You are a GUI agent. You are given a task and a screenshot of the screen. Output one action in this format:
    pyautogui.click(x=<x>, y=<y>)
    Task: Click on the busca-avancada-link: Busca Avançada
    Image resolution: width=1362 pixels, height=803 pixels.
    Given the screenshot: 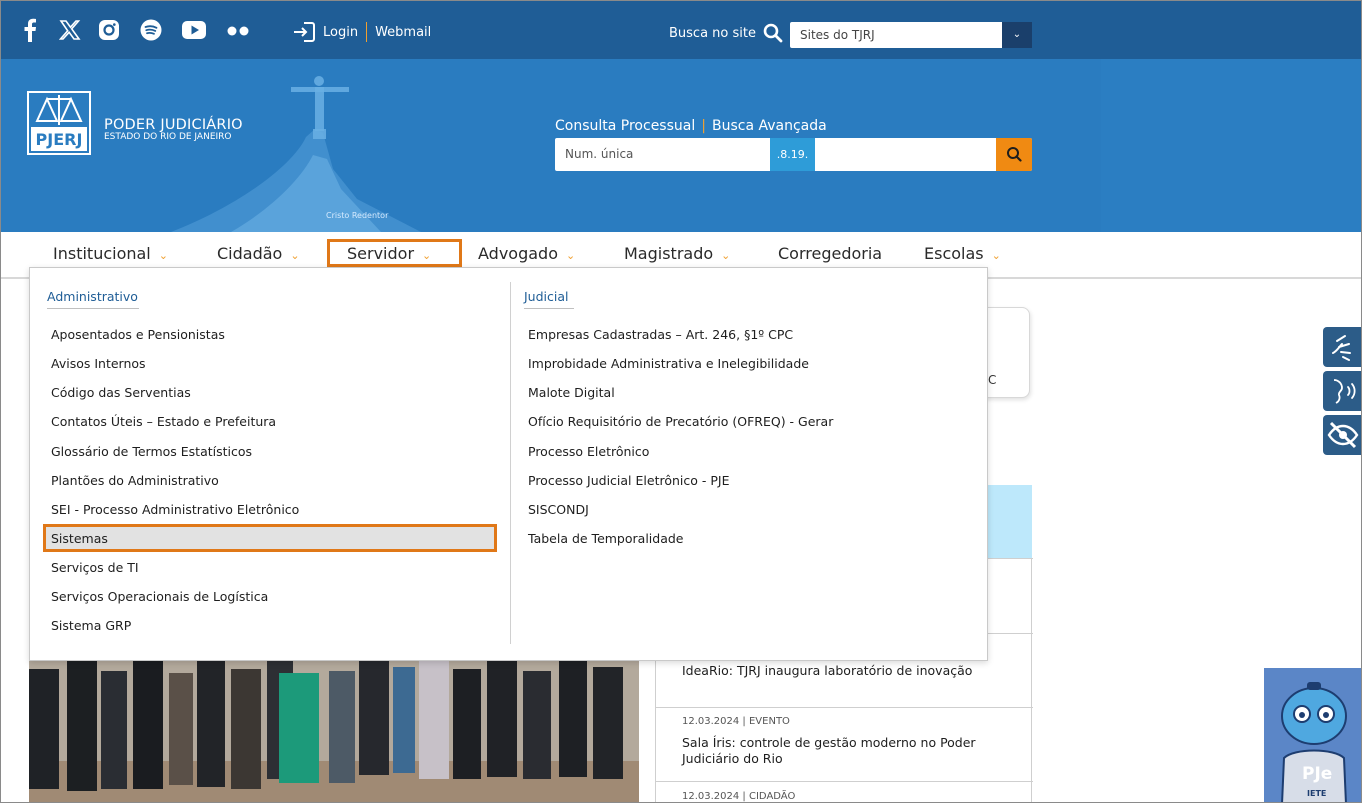 What is the action you would take?
    pyautogui.click(x=769, y=126)
    